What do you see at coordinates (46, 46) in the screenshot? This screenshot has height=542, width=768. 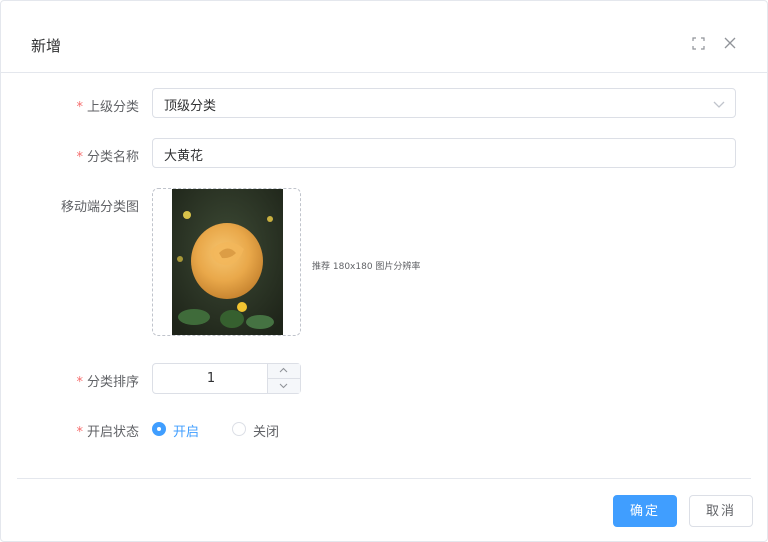 I see `dialog-title: 新增` at bounding box center [46, 46].